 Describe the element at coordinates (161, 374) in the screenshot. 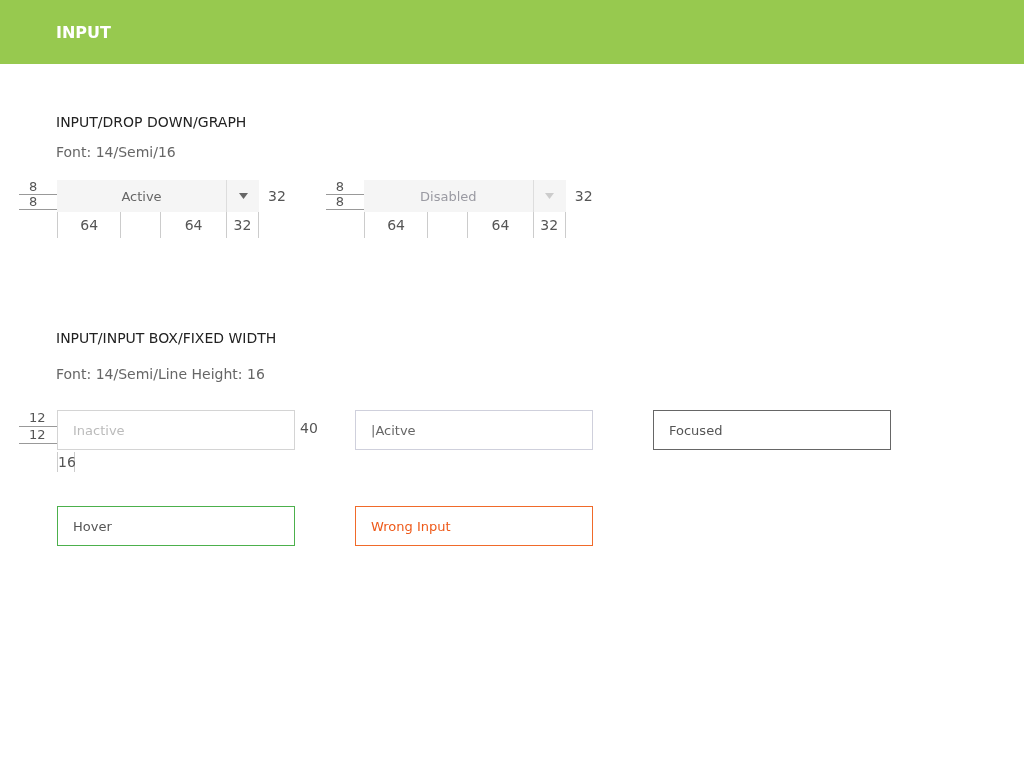

I see `font-note: Font: 14/Semi/Line Height: 16` at that location.